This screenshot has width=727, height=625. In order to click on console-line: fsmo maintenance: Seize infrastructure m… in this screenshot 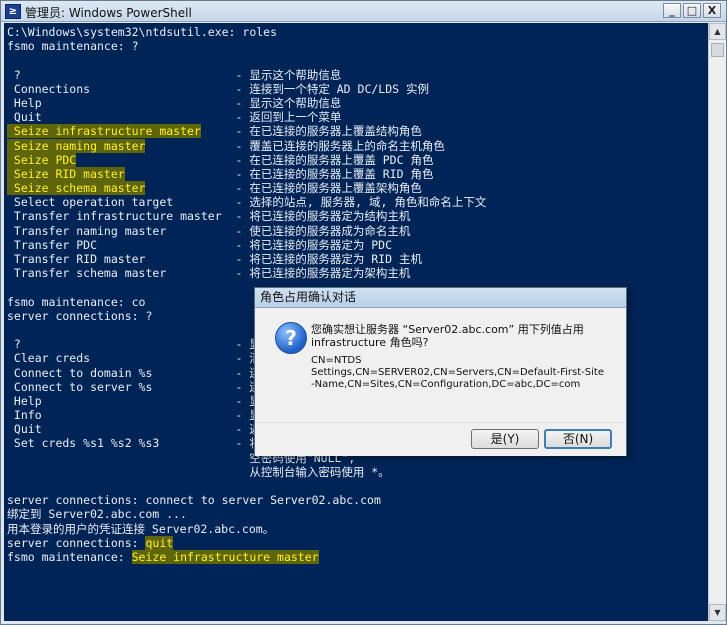, I will do `click(246, 556)`.